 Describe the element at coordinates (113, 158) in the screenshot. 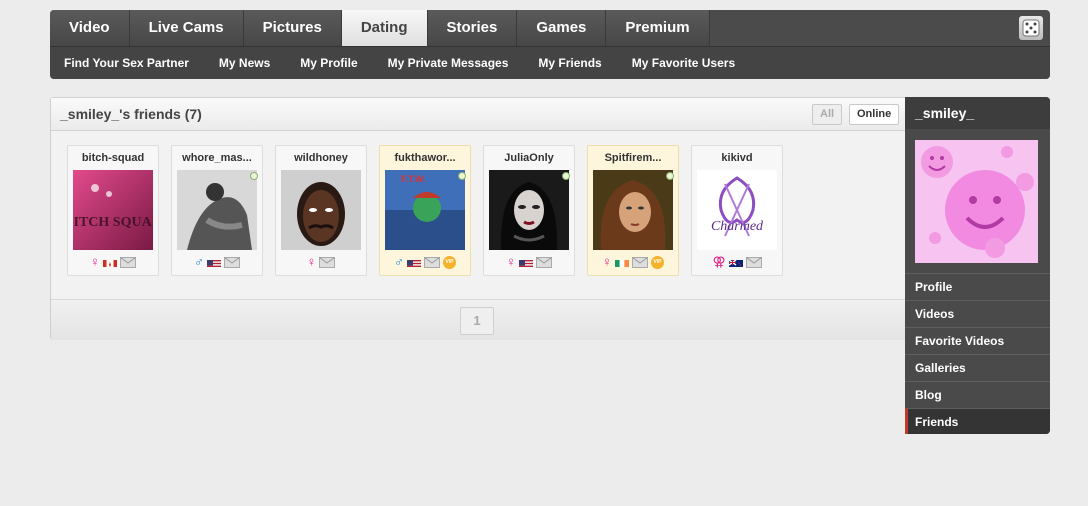

I see `friend-username: bitch-squad` at that location.